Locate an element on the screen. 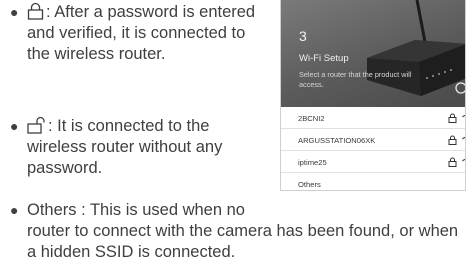  network-list: 2BCNI2 ARGUSSTATION06XK iptime25 Others is located at coordinates (373, 148).